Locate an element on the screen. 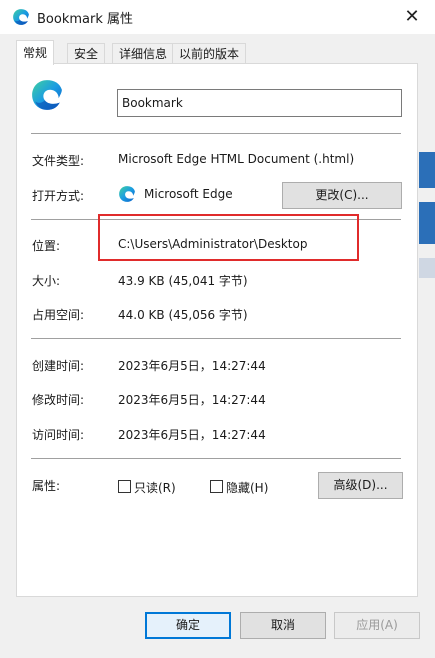 The image size is (435, 658). opens-with-value: Microsoft Edge is located at coordinates (188, 194).